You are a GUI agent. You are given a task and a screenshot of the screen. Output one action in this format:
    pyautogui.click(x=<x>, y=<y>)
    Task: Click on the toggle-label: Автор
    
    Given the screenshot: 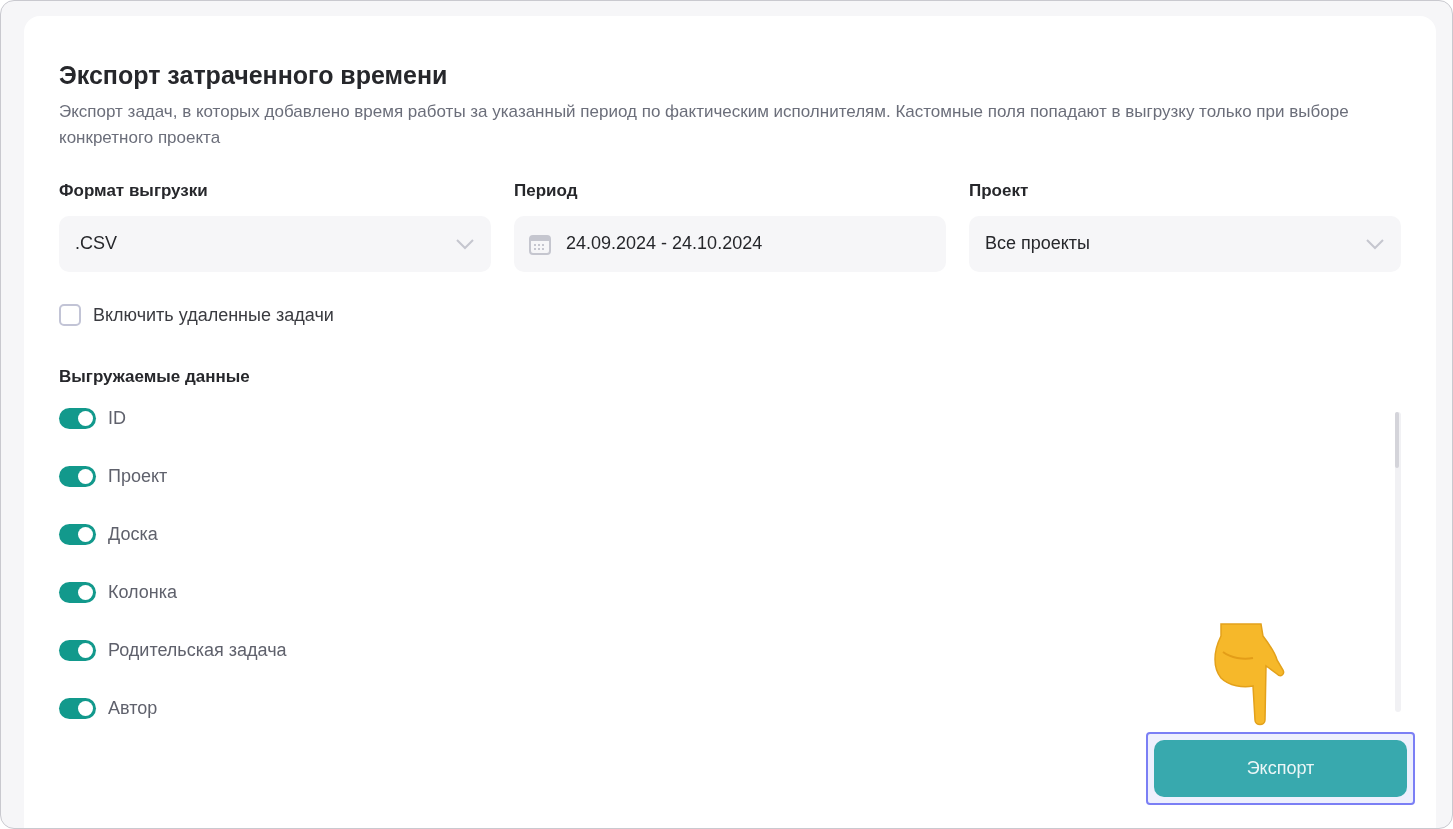 What is the action you would take?
    pyautogui.click(x=133, y=708)
    